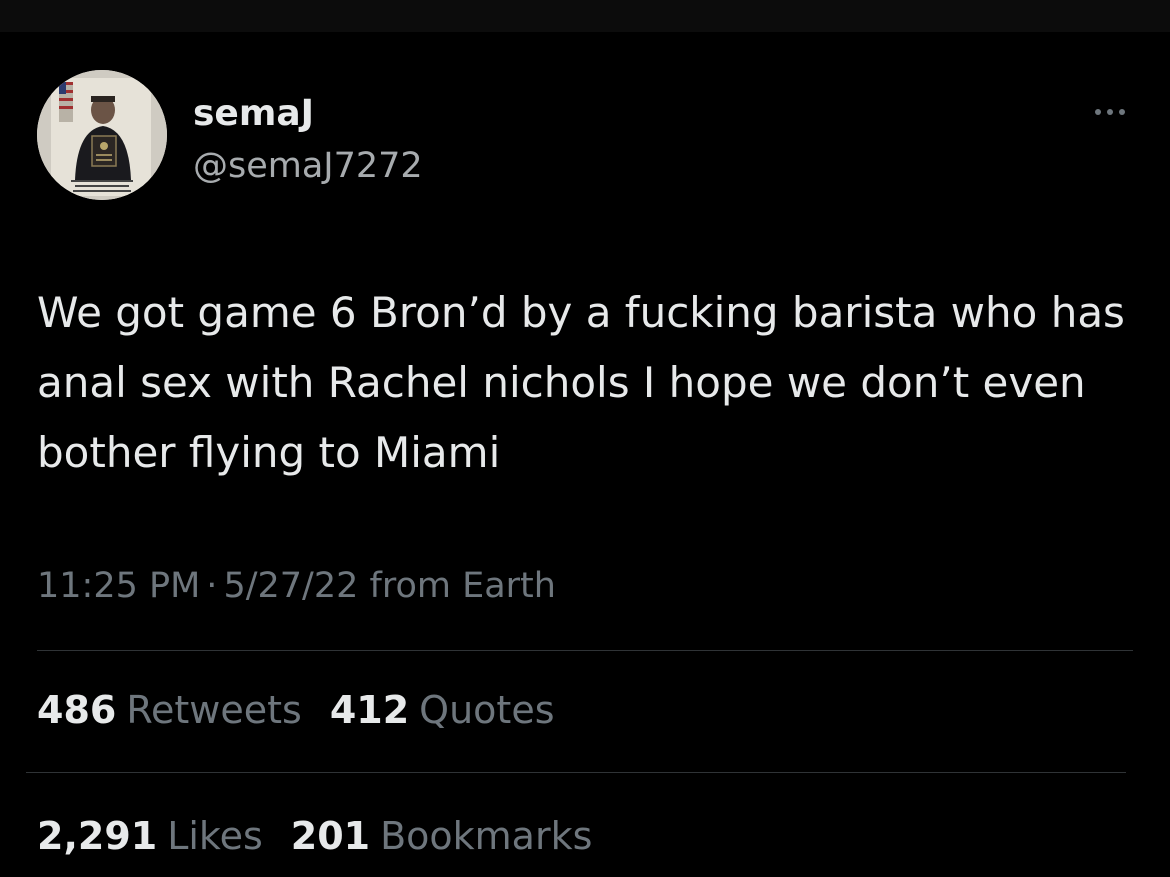 This screenshot has height=877, width=1170. What do you see at coordinates (587, 136) in the screenshot?
I see `tweet-header: semaJ @semaJ7272` at bounding box center [587, 136].